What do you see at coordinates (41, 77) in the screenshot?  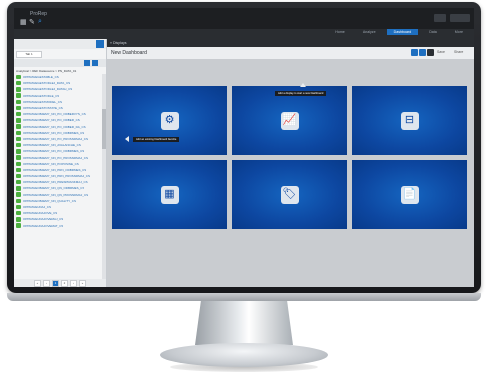 I see `list-item-label: OPPRAVEGESTABLE_CS` at bounding box center [41, 77].